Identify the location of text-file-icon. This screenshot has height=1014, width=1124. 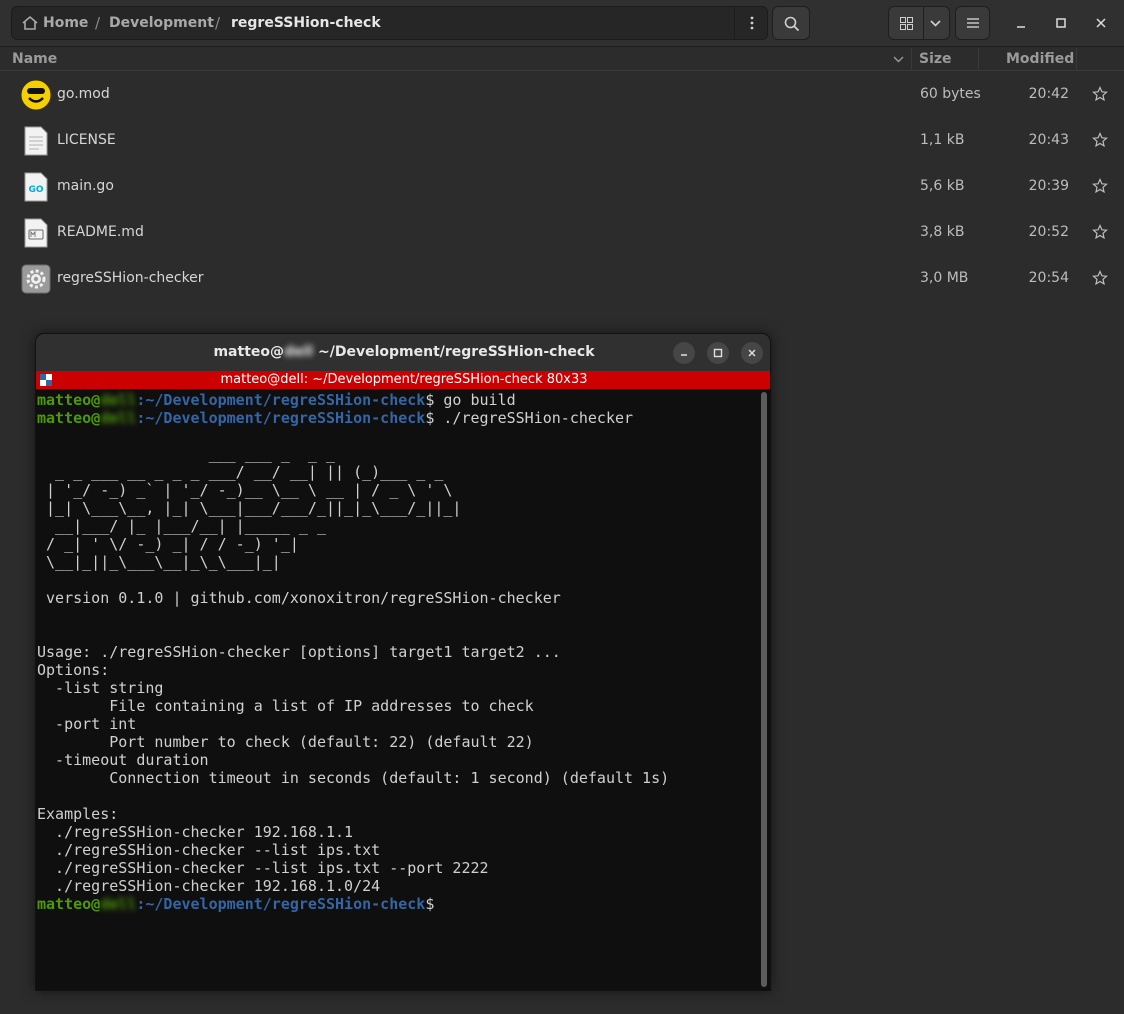
(36, 141).